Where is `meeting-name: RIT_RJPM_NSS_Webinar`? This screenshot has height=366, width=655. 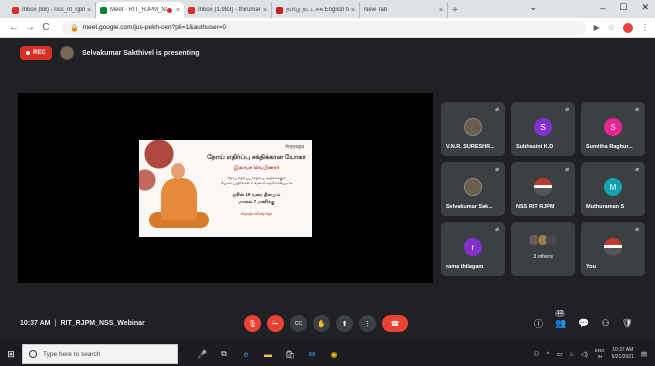 meeting-name: RIT_RJPM_NSS_Webinar is located at coordinates (102, 323).